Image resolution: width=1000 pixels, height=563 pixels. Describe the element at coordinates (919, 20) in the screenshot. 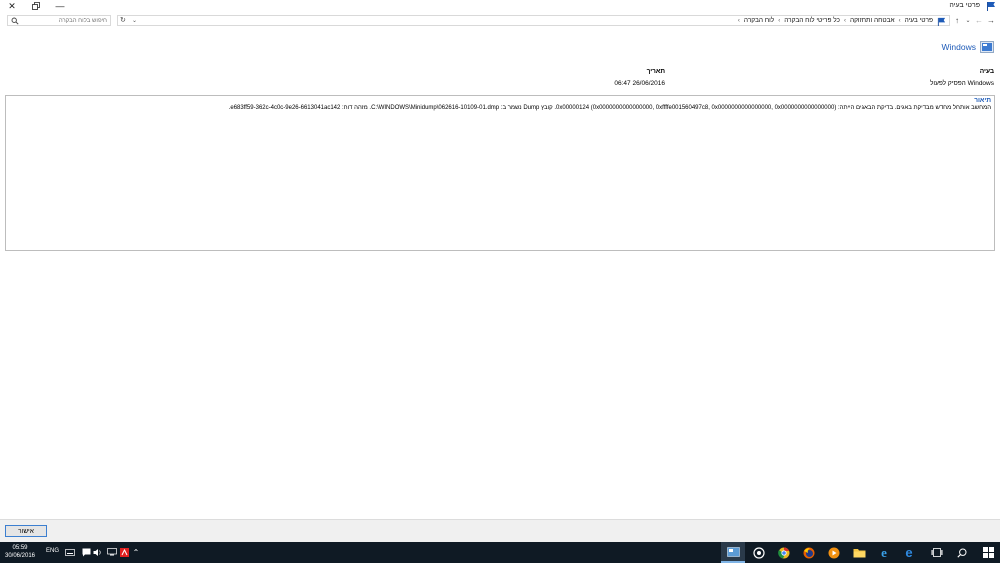

I see `breadcrumb-problem-details: פרטי בעיה` at that location.